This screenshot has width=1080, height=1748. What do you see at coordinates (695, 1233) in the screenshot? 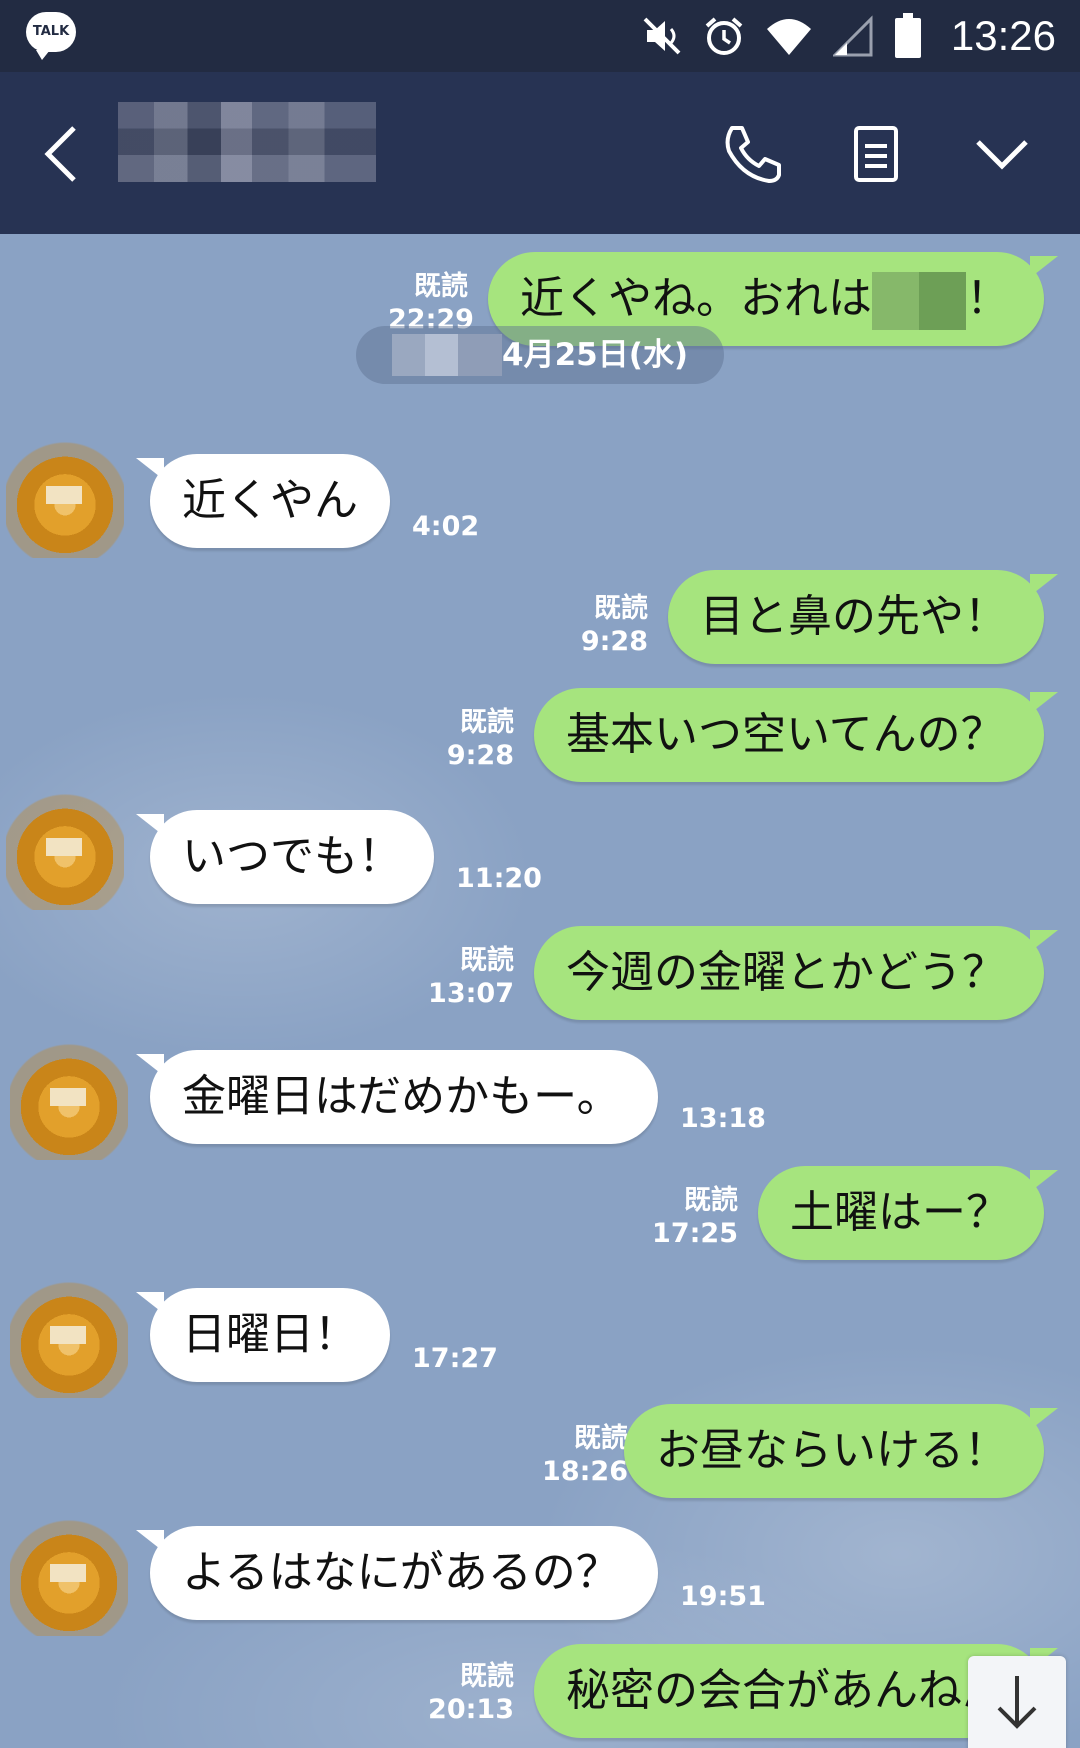
I see `message-time: 17:25` at bounding box center [695, 1233].